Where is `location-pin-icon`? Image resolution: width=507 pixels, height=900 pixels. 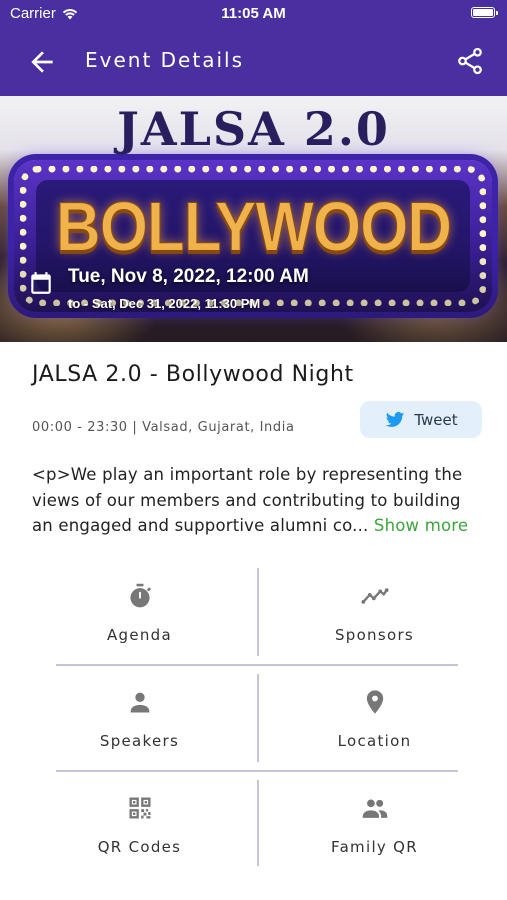 location-pin-icon is located at coordinates (374, 702).